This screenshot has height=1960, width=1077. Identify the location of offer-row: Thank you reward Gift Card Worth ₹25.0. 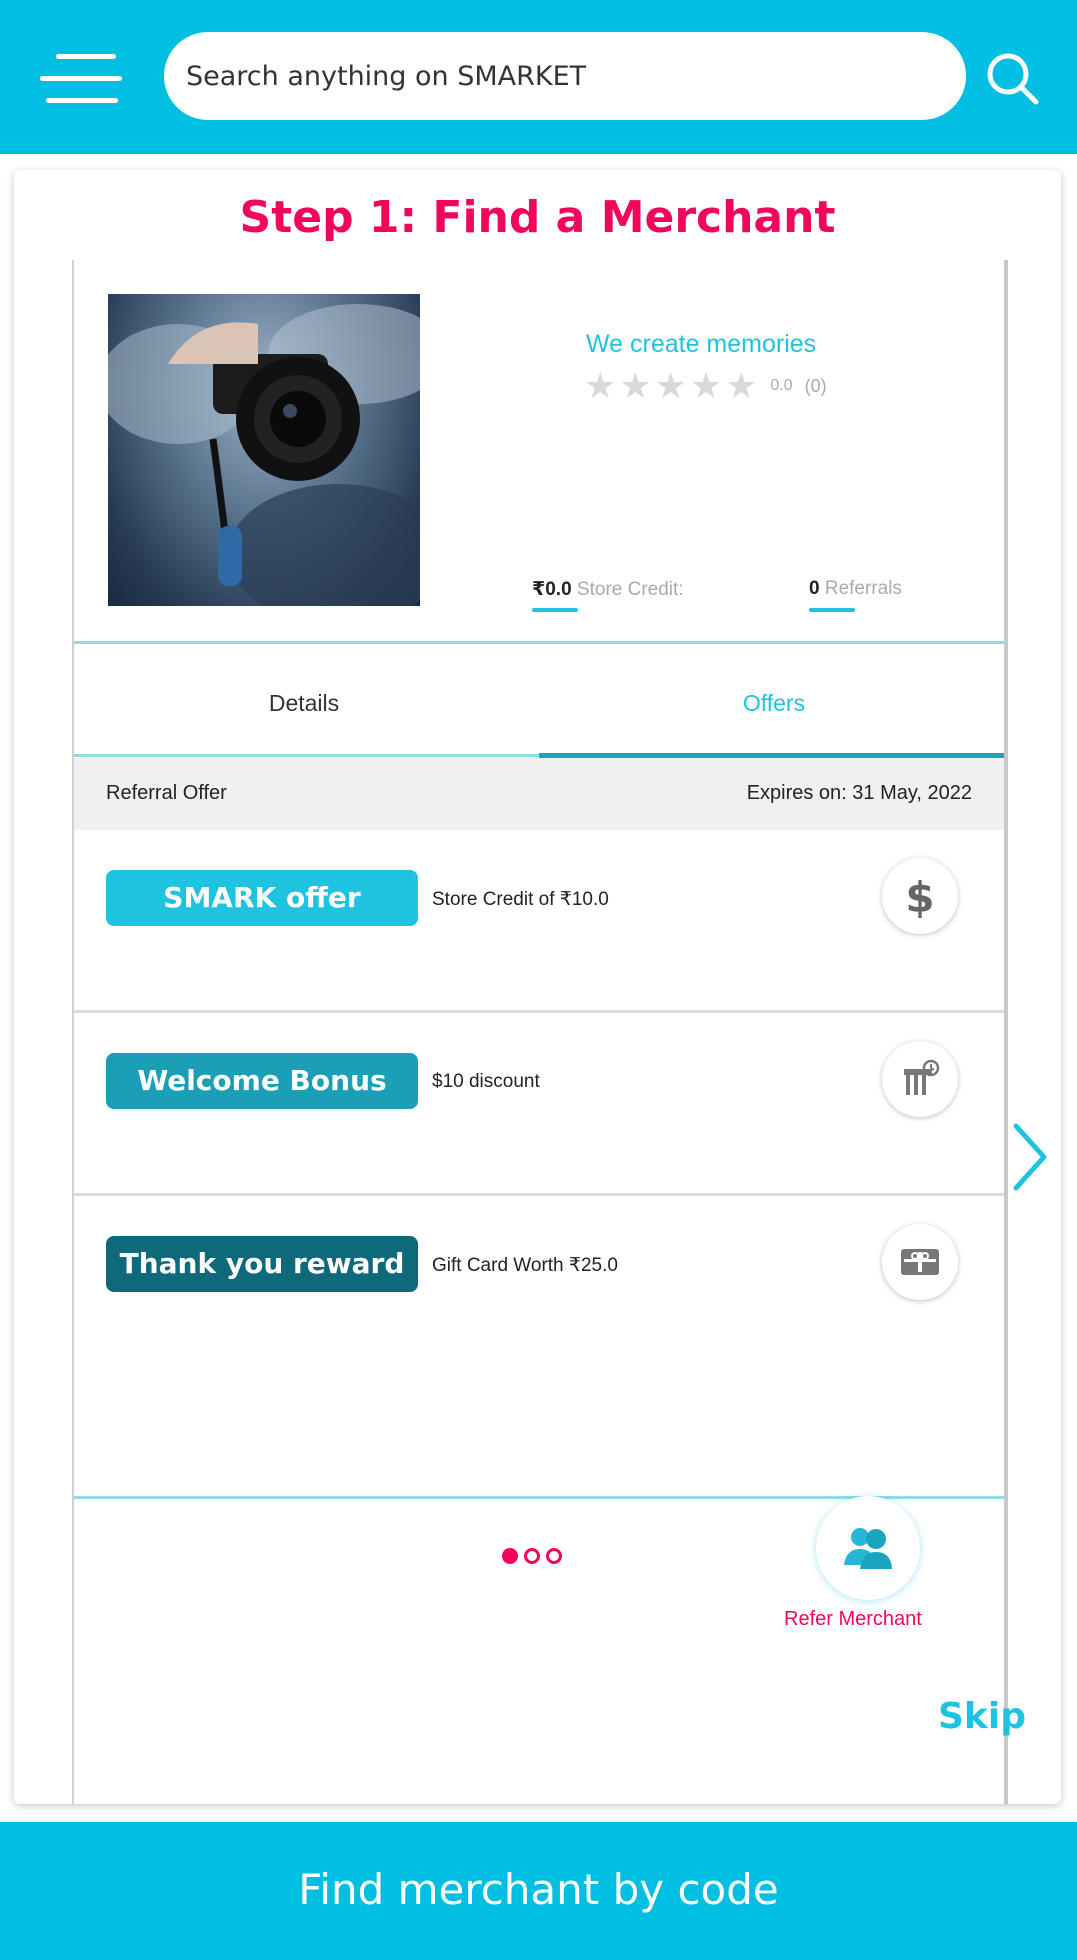
(539, 1286).